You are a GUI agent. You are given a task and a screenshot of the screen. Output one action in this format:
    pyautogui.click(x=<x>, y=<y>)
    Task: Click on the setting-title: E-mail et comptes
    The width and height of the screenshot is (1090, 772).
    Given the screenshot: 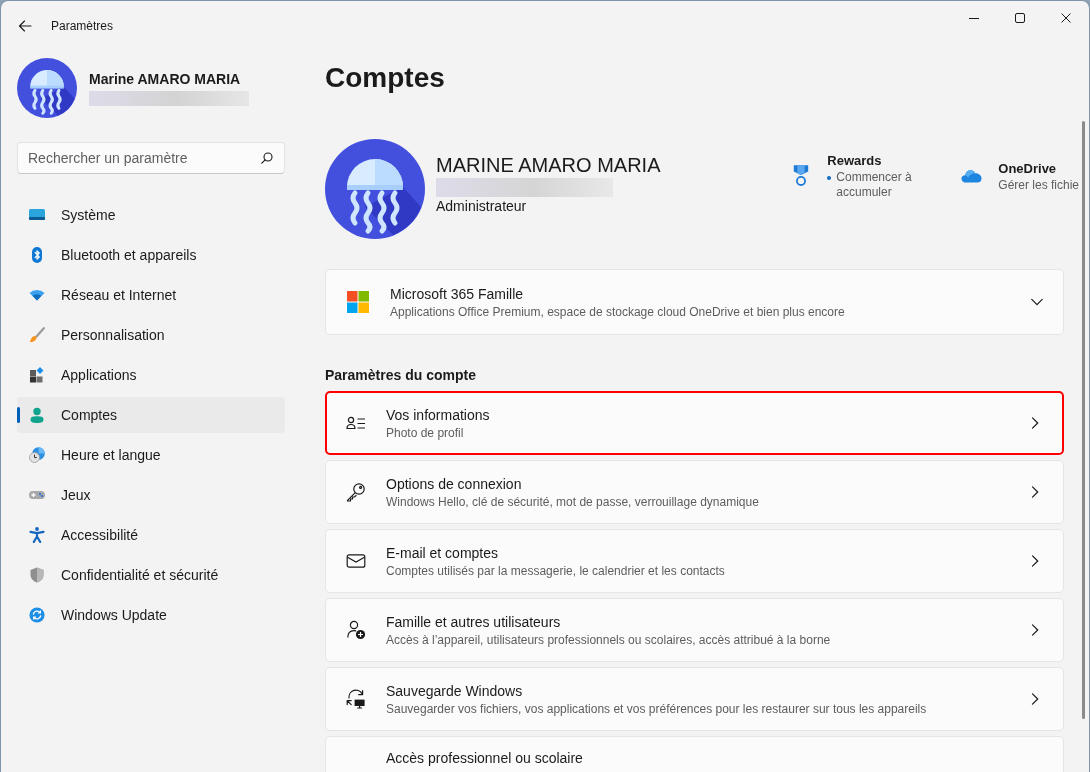 What is the action you would take?
    pyautogui.click(x=443, y=553)
    